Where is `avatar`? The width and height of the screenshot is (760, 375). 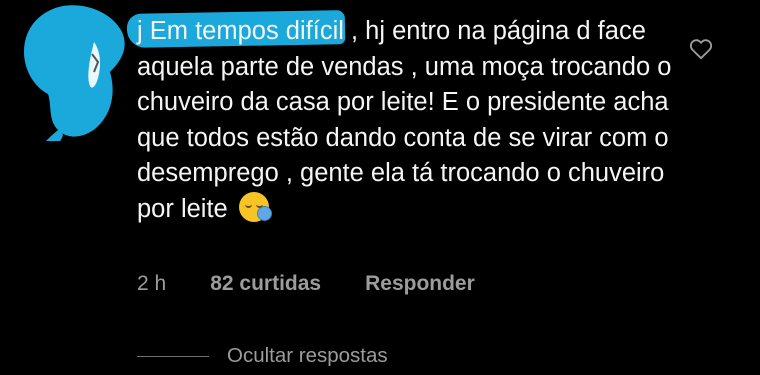
avatar is located at coordinates (75, 72).